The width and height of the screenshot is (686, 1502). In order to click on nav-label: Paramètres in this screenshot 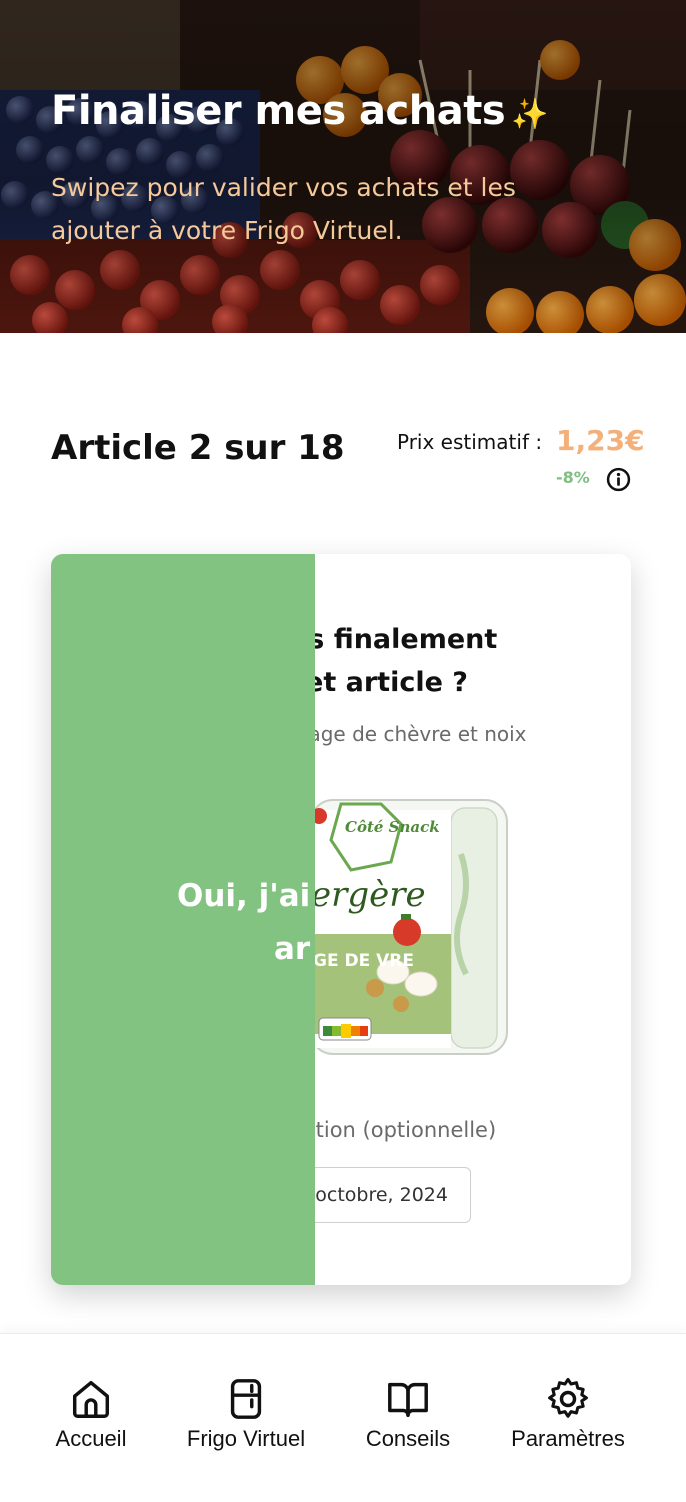, I will do `click(568, 1438)`.